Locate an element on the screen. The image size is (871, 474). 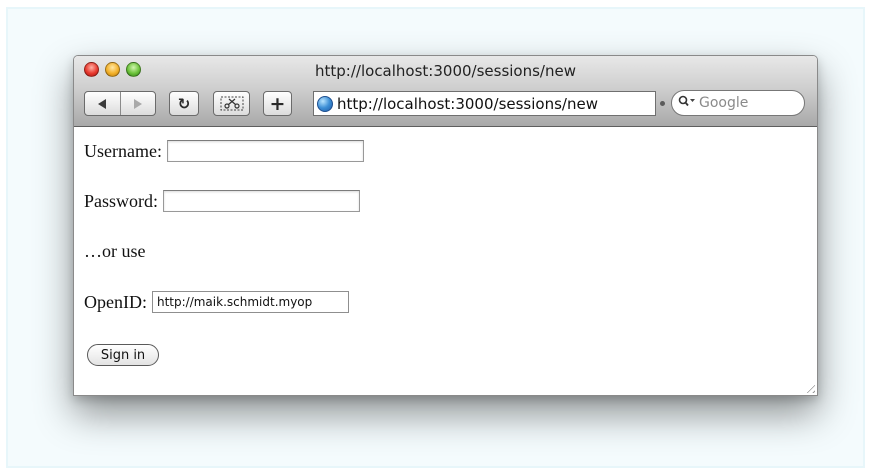
or-use-row: …or use is located at coordinates (115, 251).